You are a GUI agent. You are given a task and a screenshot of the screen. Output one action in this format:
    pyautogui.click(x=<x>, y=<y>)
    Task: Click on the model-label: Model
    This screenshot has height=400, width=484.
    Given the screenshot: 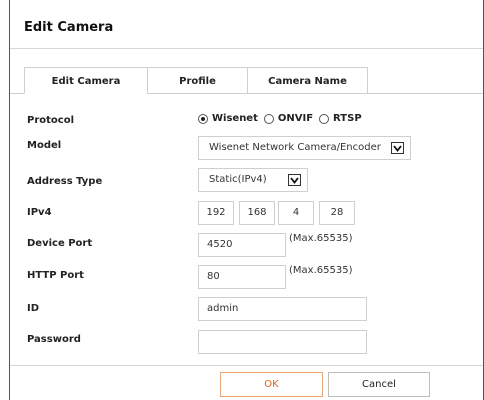 What is the action you would take?
    pyautogui.click(x=44, y=145)
    